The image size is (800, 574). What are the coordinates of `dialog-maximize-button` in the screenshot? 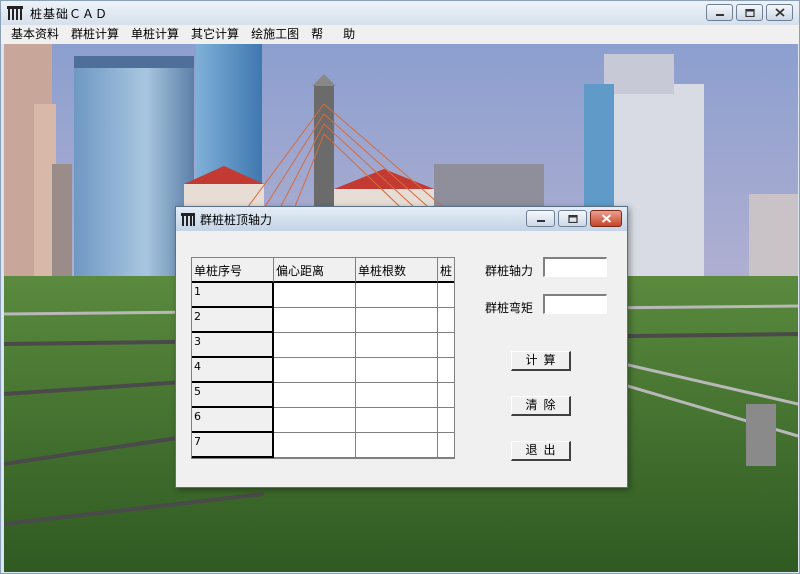 It's located at (572, 218).